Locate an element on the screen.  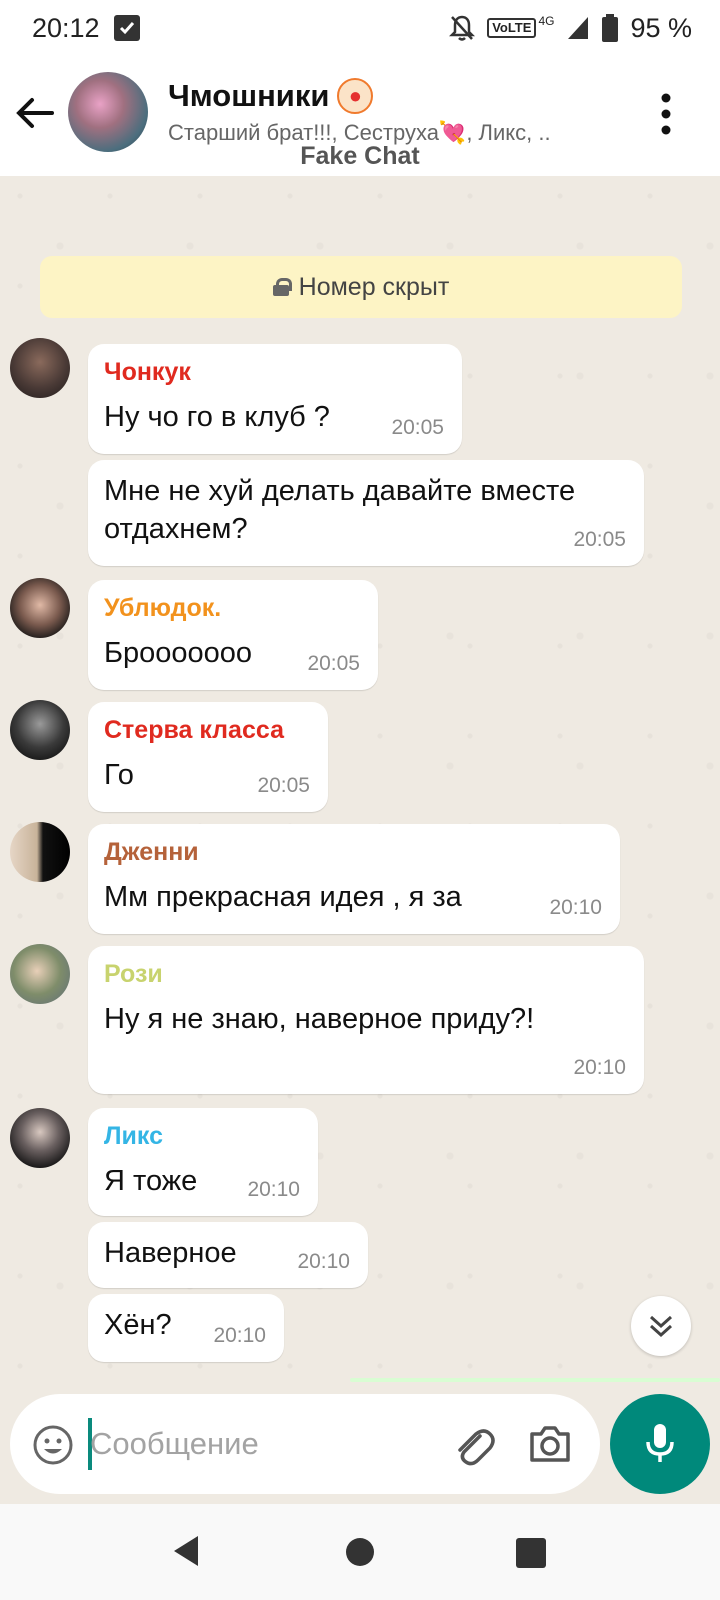
message-text: Ну я не знаю, наверное приду?! is located at coordinates (319, 1019).